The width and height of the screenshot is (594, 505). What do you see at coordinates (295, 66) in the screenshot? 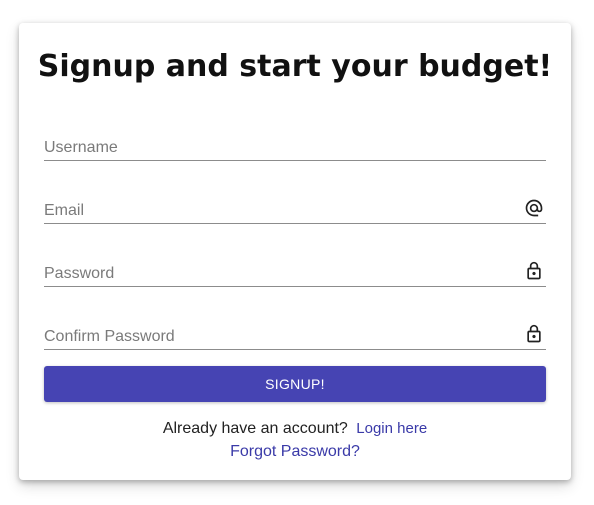
I see `page-title: Signup and start your budget!` at bounding box center [295, 66].